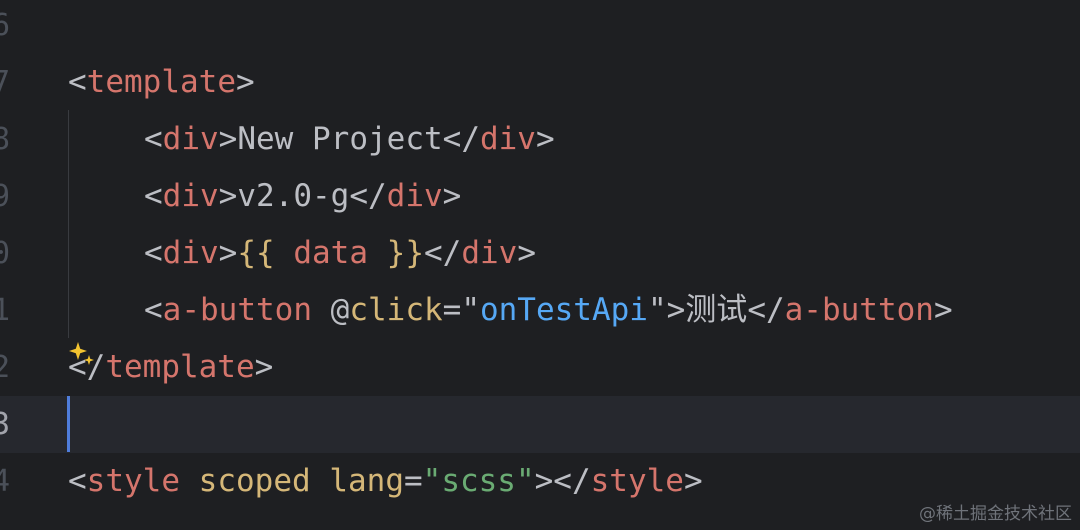 The width and height of the screenshot is (1080, 530). Describe the element at coordinates (396, 310) in the screenshot. I see `token-attr-key: click` at that location.